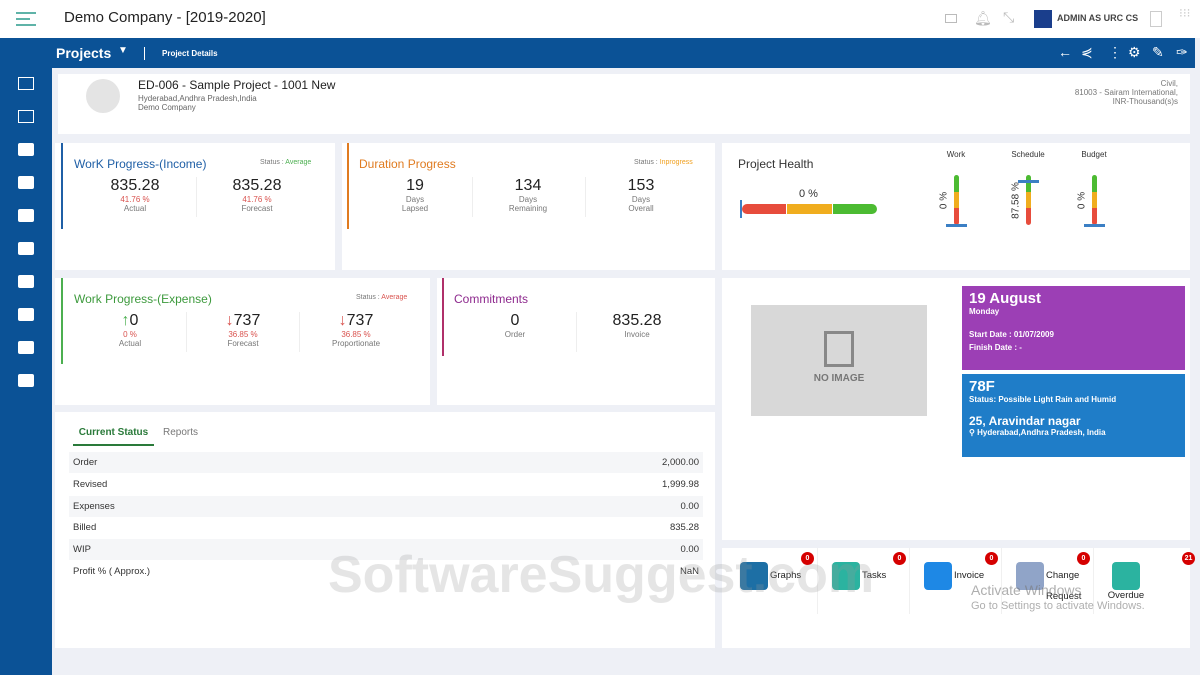  Describe the element at coordinates (641, 208) in the screenshot. I see `label: Overall` at that location.